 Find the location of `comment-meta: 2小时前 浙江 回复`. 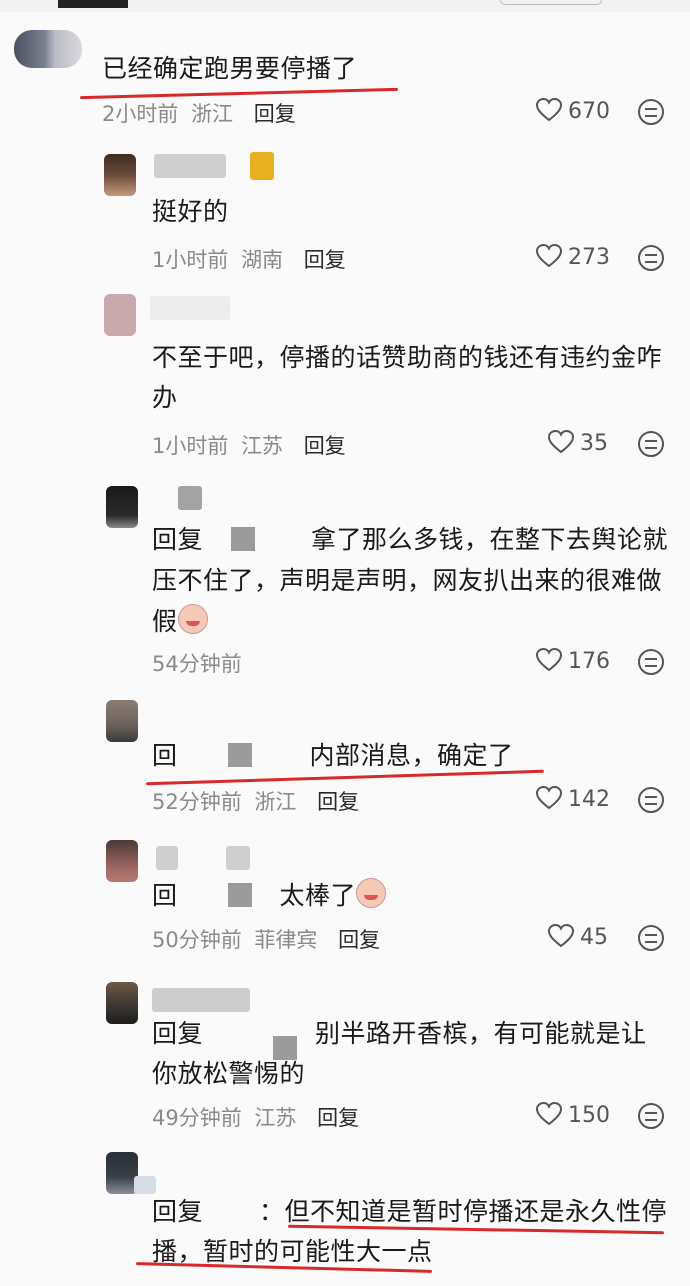

comment-meta: 2小时前 浙江 回复 is located at coordinates (199, 113).